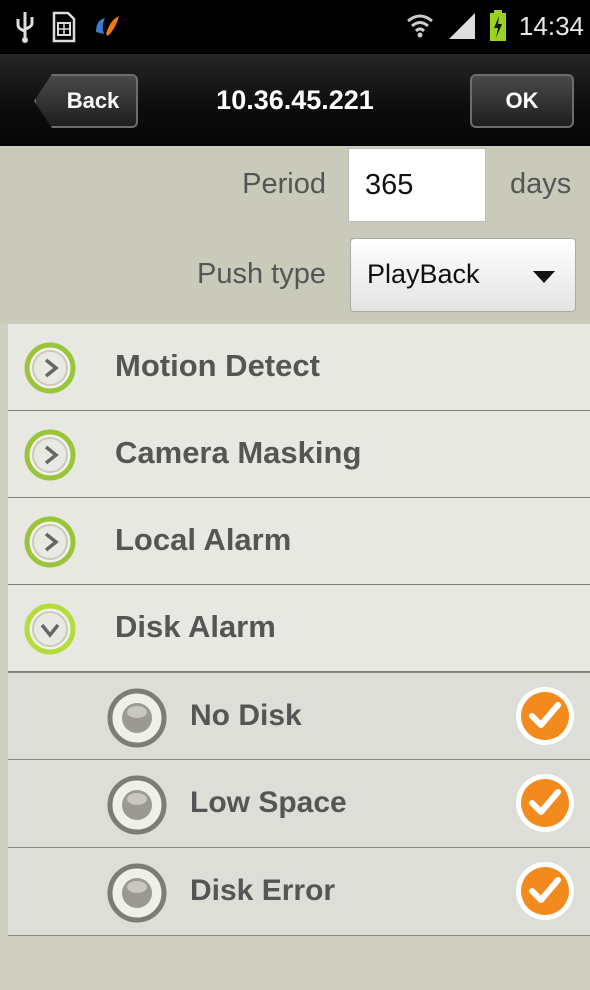  I want to click on sub-item-label: No Disk, so click(246, 715).